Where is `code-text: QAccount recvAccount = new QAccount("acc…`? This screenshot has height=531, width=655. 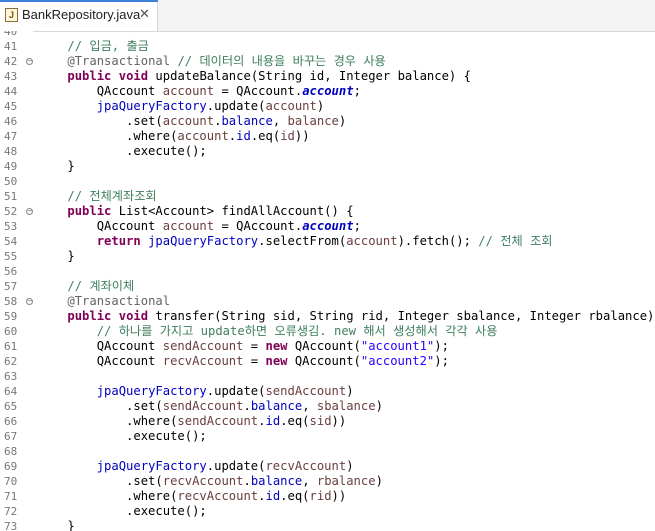 code-text: QAccount recvAccount = new QAccount("acc… is located at coordinates (243, 361).